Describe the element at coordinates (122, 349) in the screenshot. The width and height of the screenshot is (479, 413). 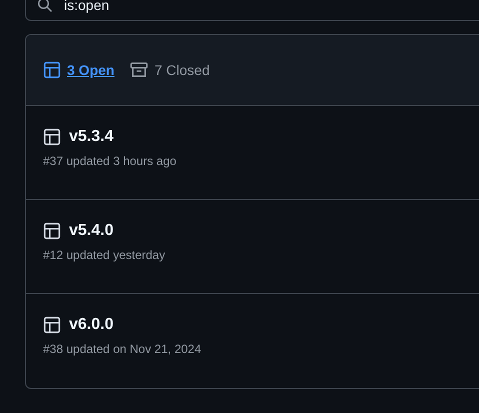
I see `milestone-meta: #38 updated on Nov 21, 2024` at that location.